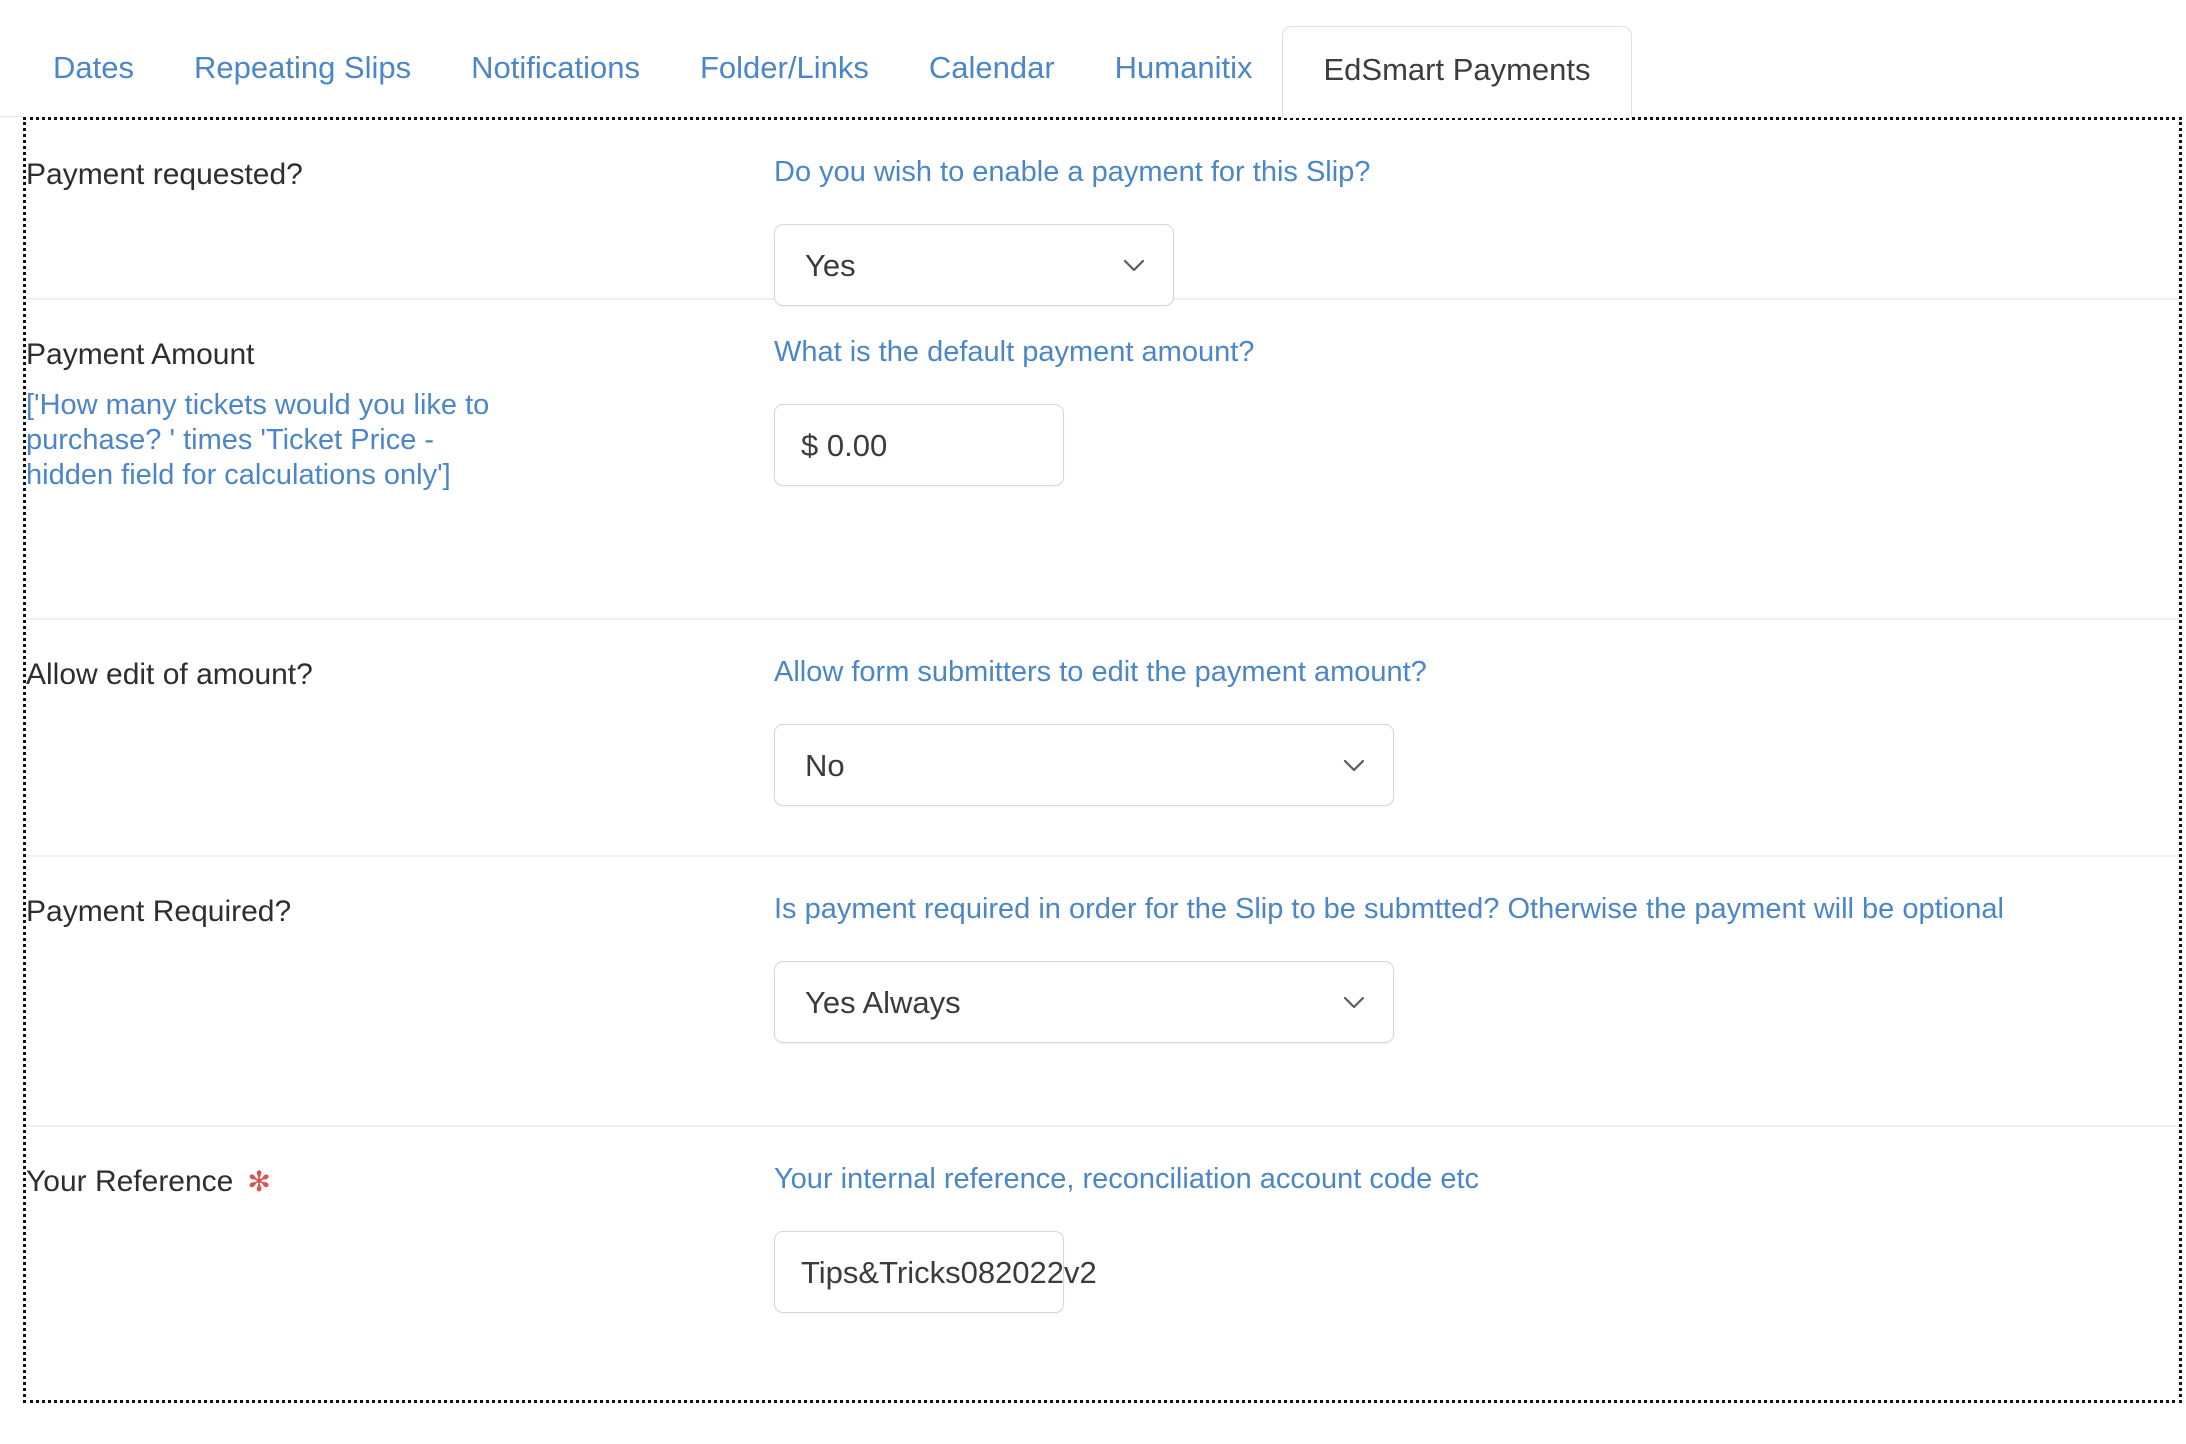  I want to click on label-cell-your-reference: Your Reference ✻, so click(400, 1164).